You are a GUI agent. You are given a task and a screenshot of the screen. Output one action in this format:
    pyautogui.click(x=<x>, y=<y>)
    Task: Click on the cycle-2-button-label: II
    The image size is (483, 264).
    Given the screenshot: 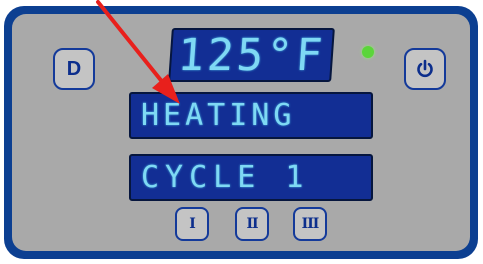 What is the action you would take?
    pyautogui.click(x=252, y=224)
    